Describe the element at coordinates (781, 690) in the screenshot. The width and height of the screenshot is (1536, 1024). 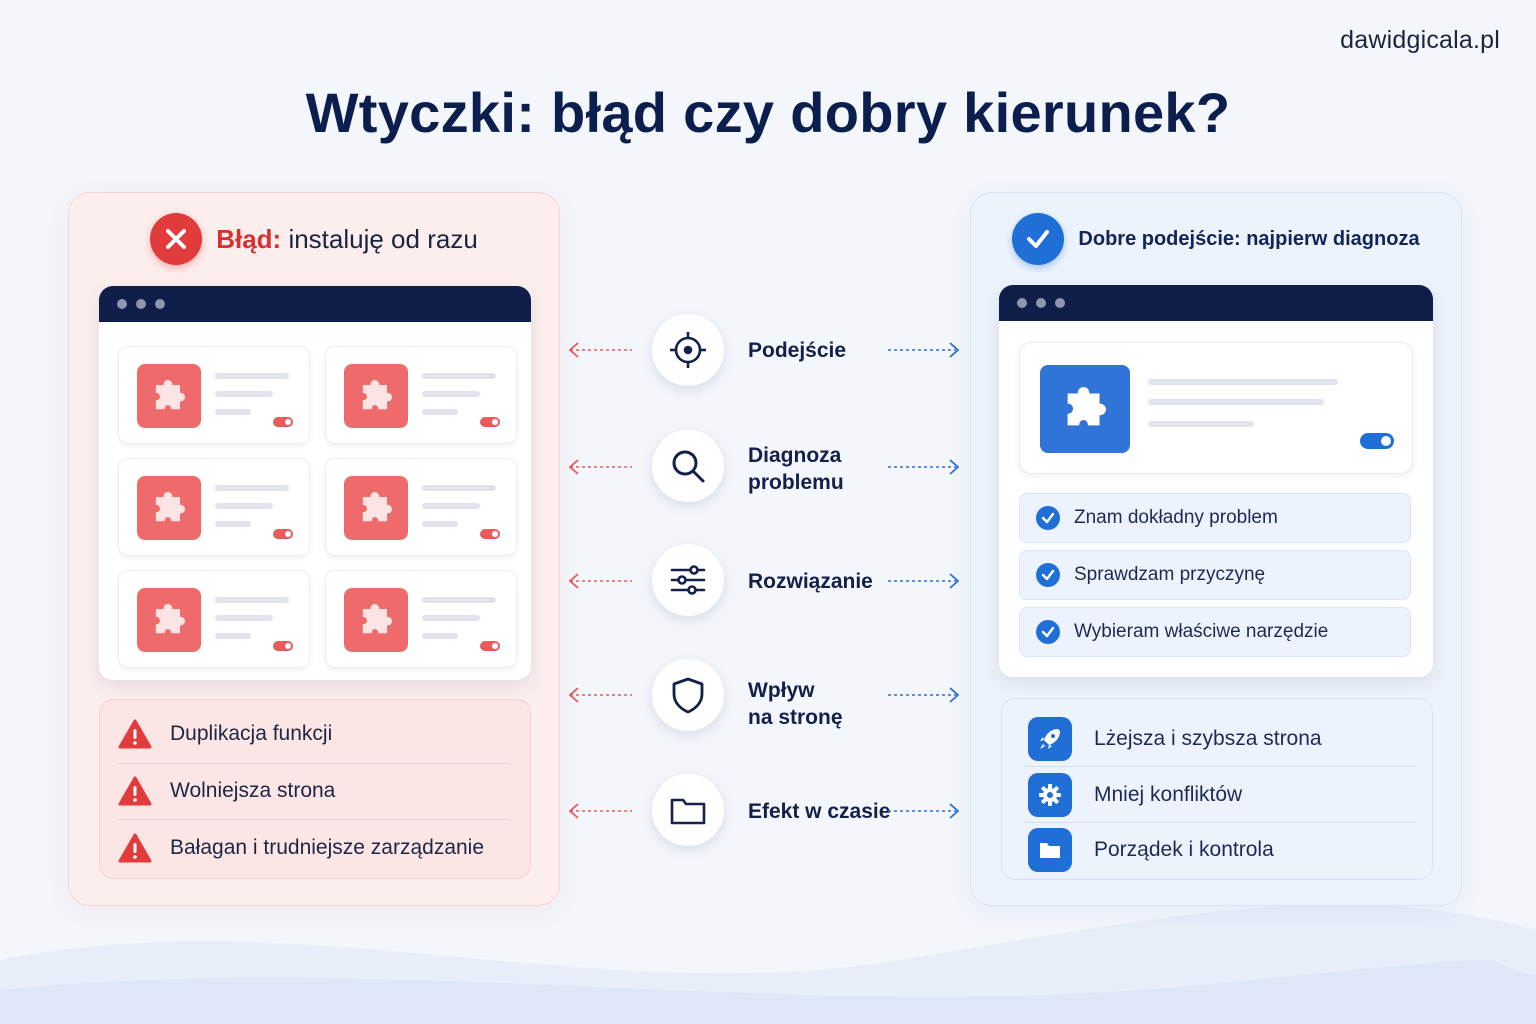
I see `criterion-label-line1: Wpływ` at that location.